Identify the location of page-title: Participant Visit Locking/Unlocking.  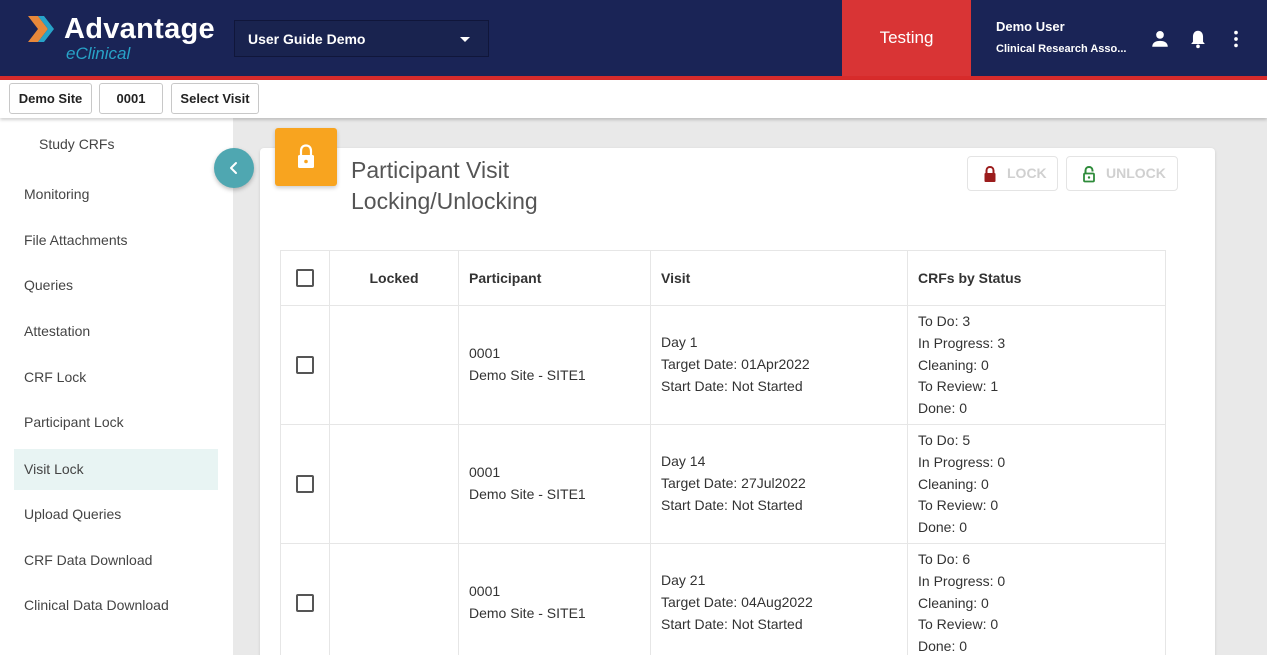
(444, 185).